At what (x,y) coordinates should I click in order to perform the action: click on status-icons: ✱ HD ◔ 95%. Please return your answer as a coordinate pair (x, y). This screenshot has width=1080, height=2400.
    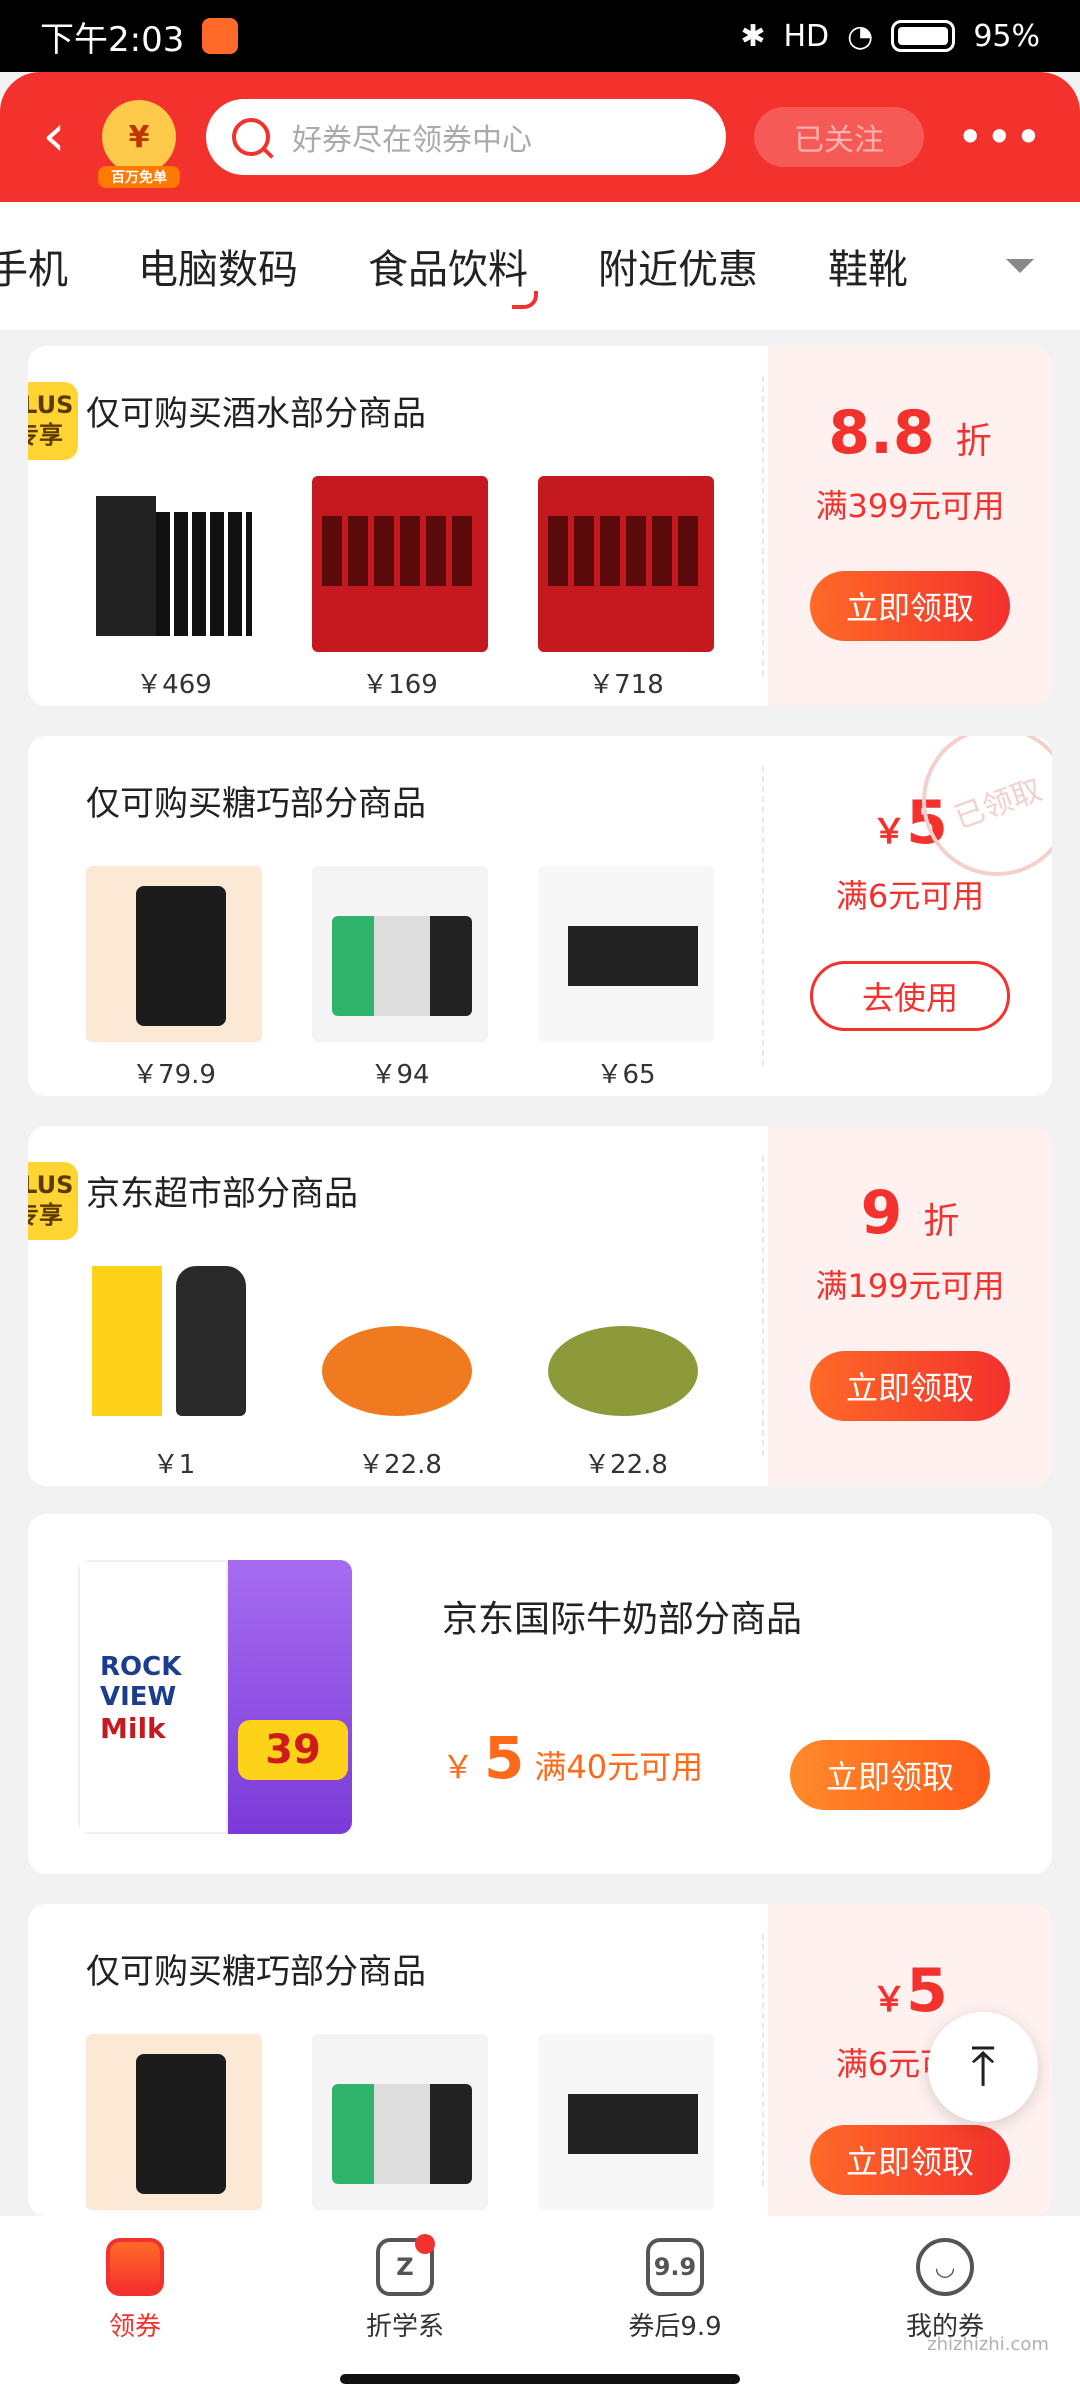
    Looking at the image, I should click on (890, 36).